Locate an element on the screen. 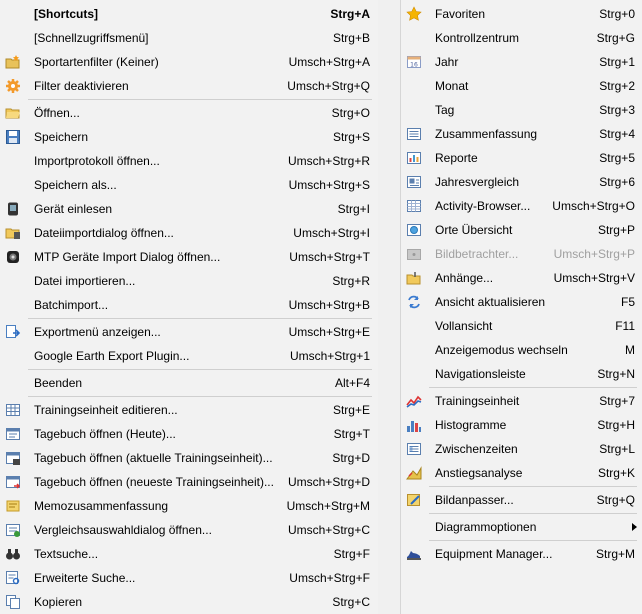 Image resolution: width=642 pixels, height=614 pixels. menu-item-bildanpasser: Bildanpasser... Strg+Q is located at coordinates (521, 500).